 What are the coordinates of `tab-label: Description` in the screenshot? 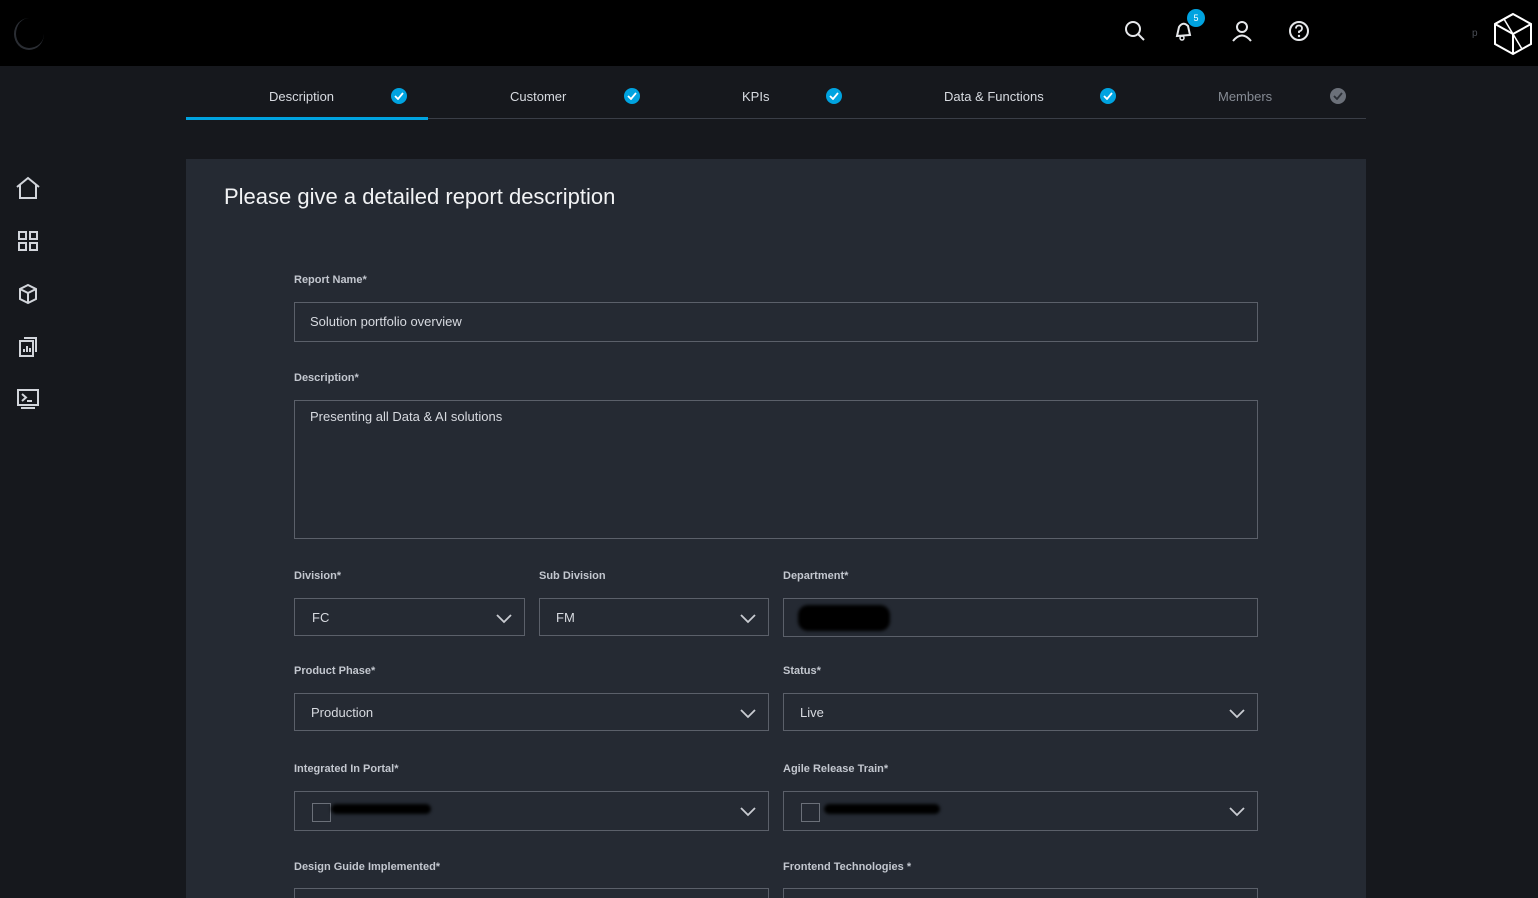 It's located at (302, 96).